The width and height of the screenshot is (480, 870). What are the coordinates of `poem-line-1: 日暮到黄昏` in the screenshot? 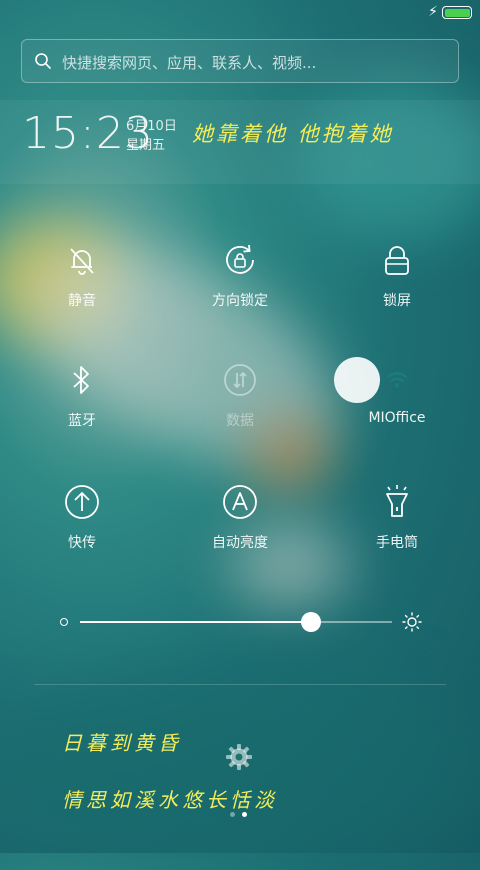 It's located at (122, 743).